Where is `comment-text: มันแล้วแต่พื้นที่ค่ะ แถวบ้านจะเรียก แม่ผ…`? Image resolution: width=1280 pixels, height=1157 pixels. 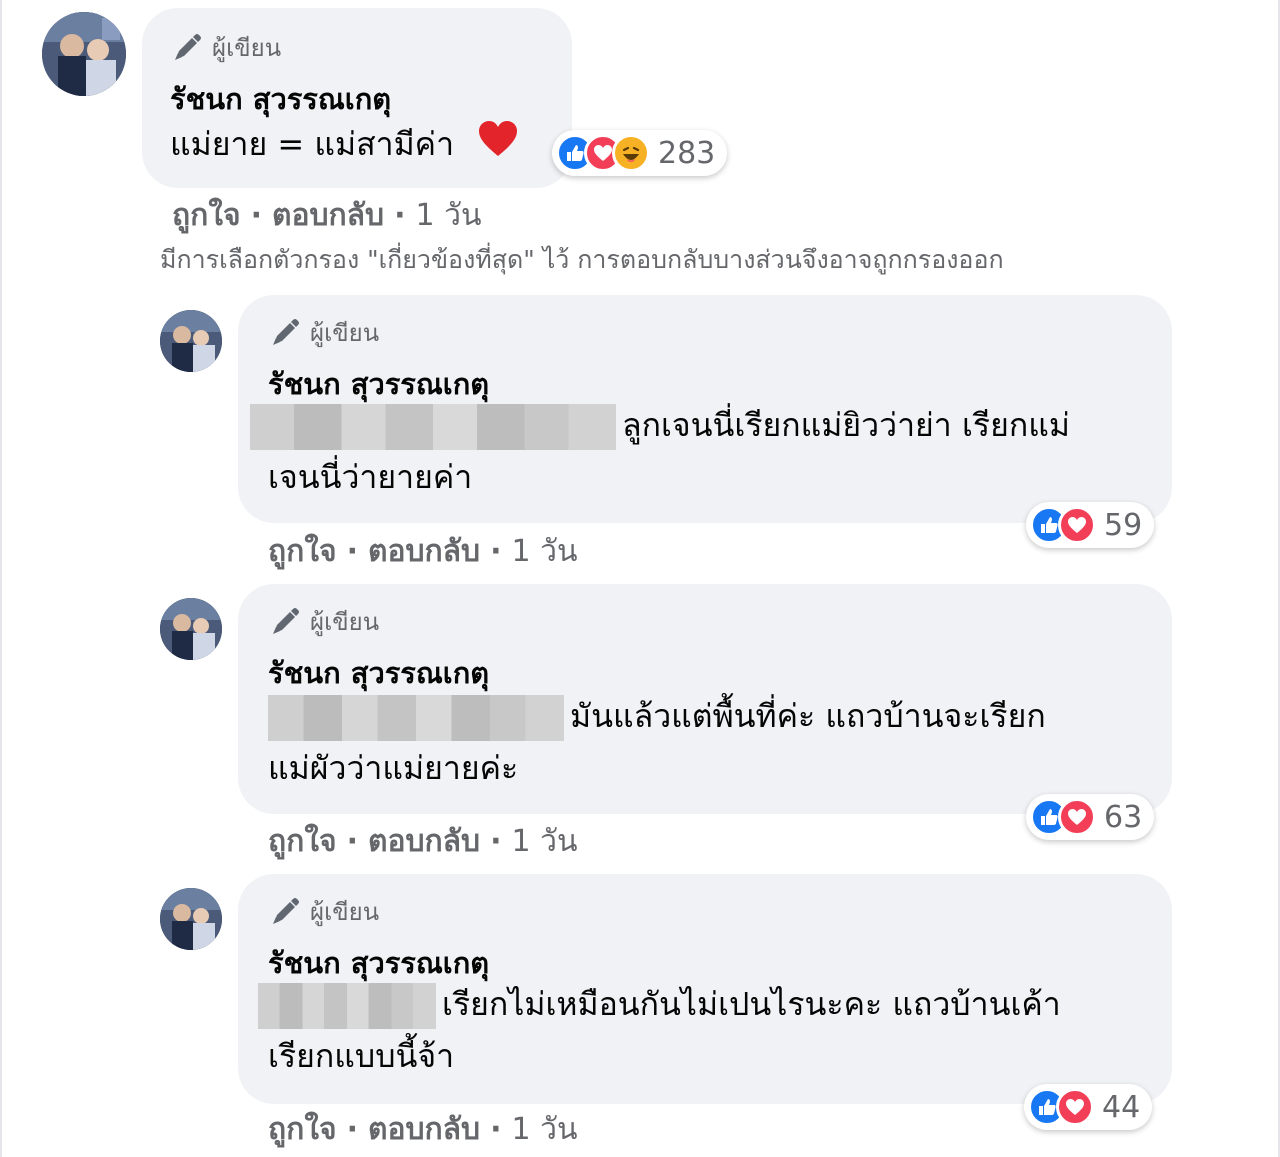 comment-text: มันแล้วแต่พื้นที่ค่ะ แถวบ้านจะเรียก แม่ผ… is located at coordinates (713, 742).